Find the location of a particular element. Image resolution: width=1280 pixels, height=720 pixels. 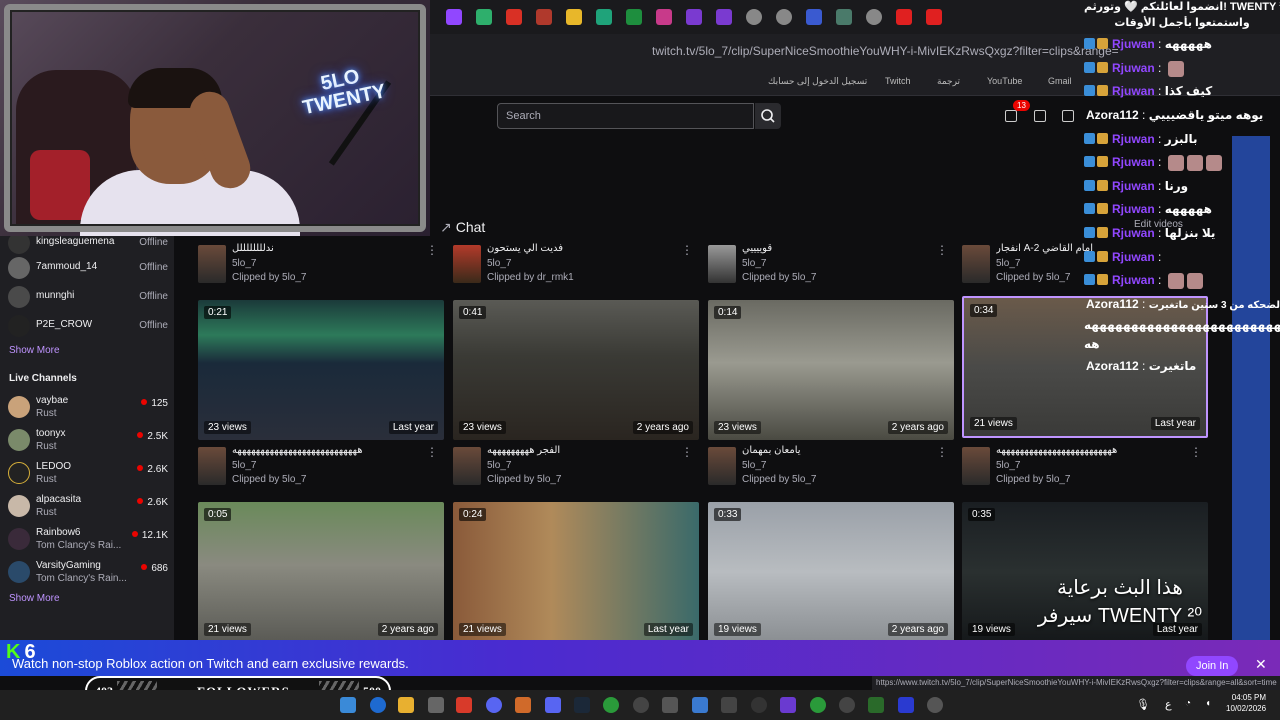

search-input: Search is located at coordinates (625, 116).